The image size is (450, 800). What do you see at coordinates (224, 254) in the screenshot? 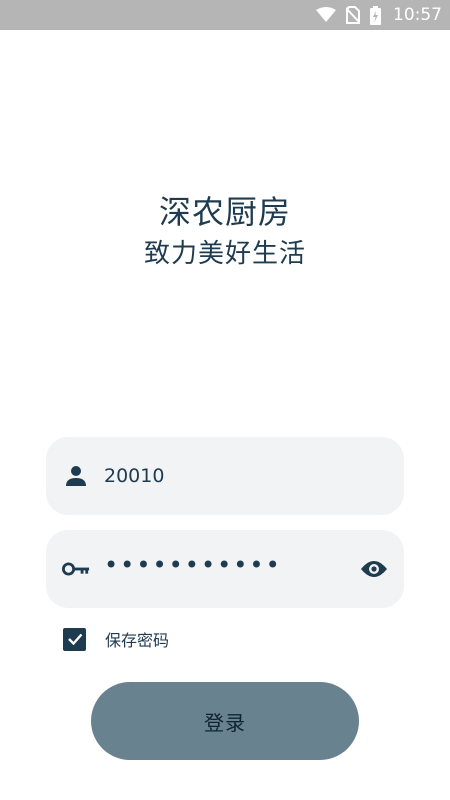
I see `app-slogan: 致力美好生活` at bounding box center [224, 254].